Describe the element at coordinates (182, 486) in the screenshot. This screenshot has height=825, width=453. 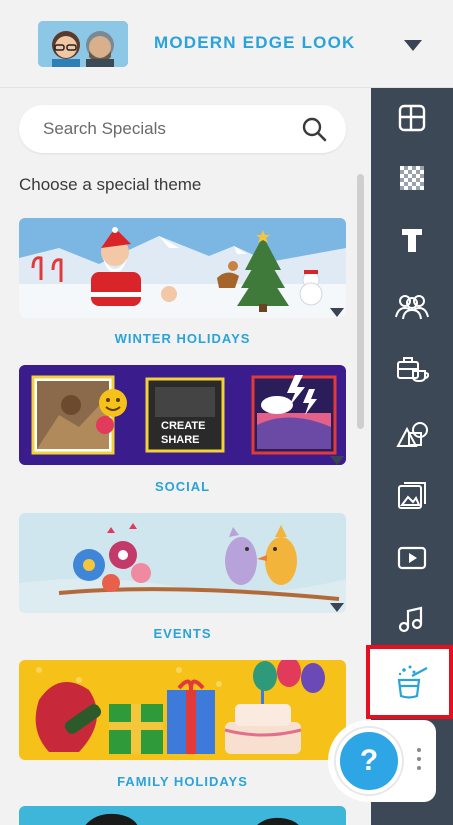
I see `theme-label-social: SOCIAL` at that location.